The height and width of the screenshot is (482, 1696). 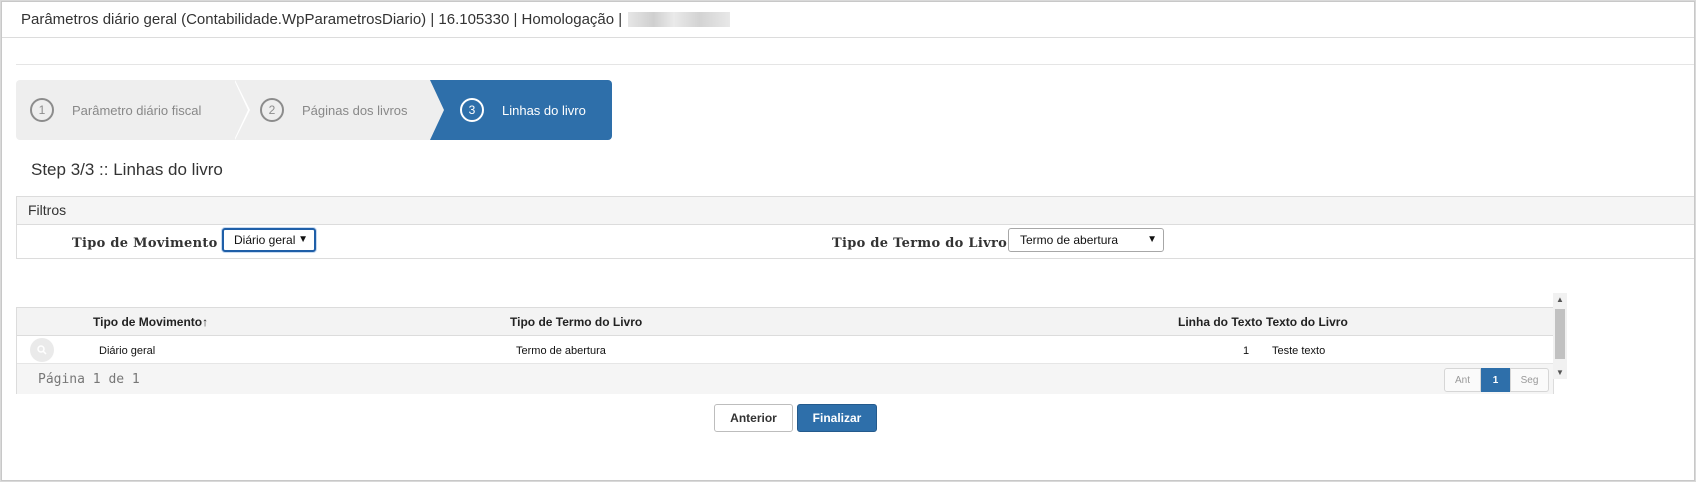 I want to click on cell-tipo-movimento: Diário geral, so click(x=127, y=351).